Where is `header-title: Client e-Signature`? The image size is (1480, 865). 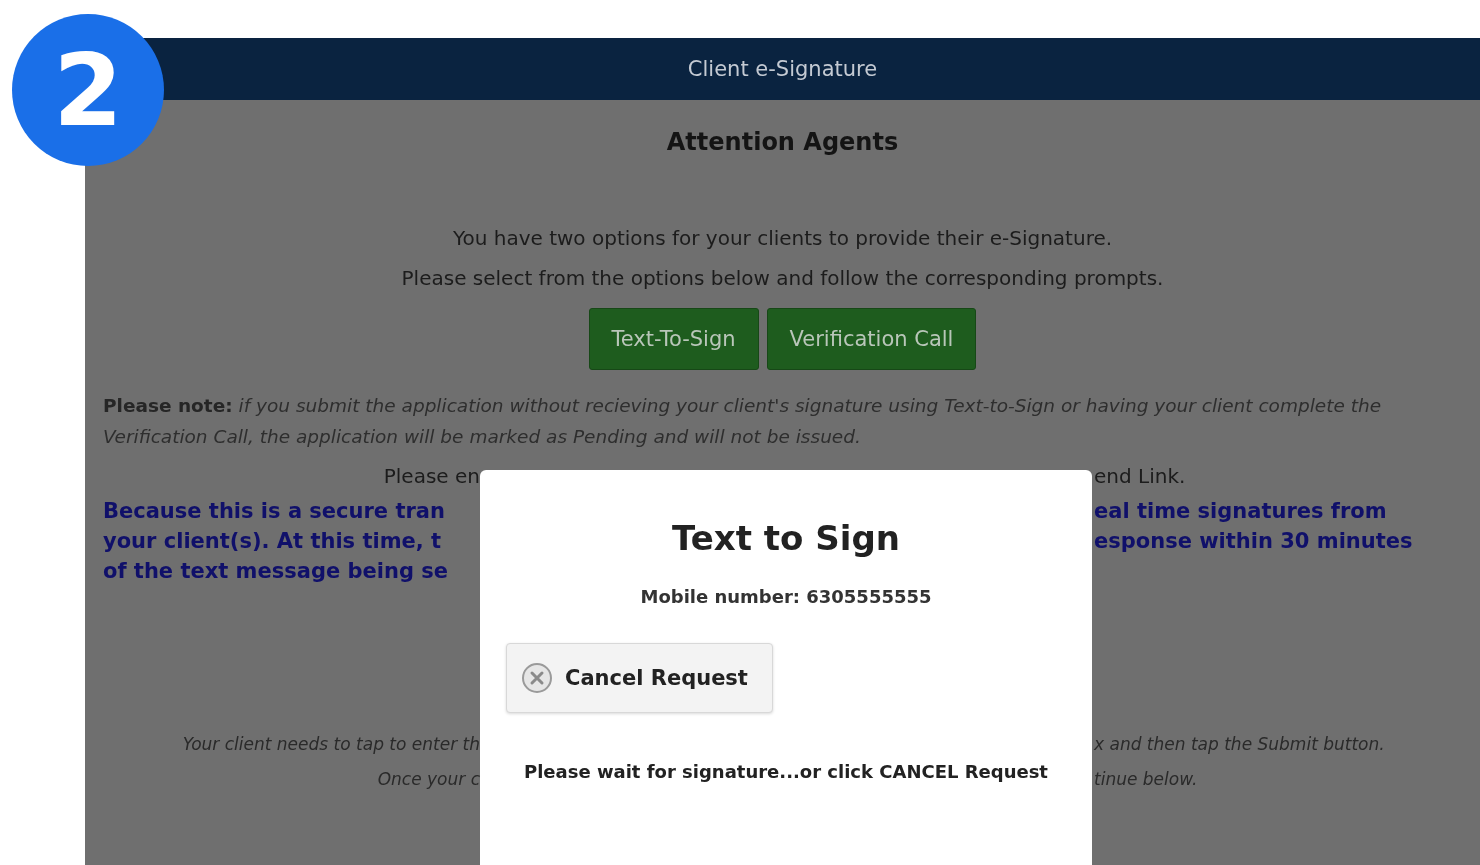
header-title: Client e-Signature is located at coordinates (782, 69).